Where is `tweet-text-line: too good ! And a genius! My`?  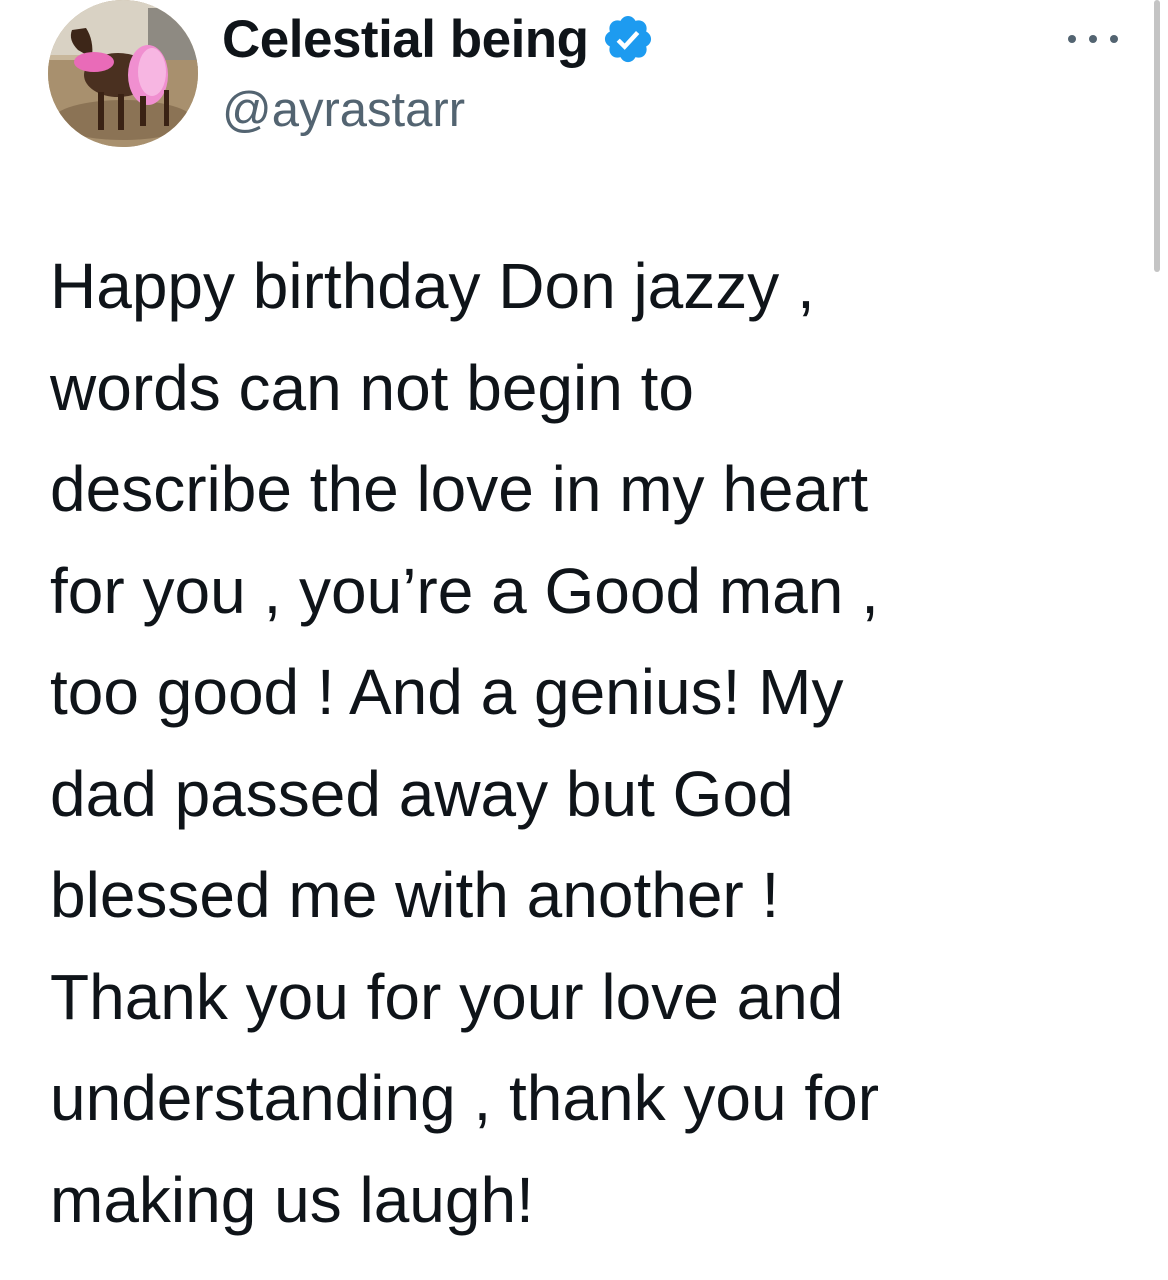 tweet-text-line: too good ! And a genius! My is located at coordinates (447, 692).